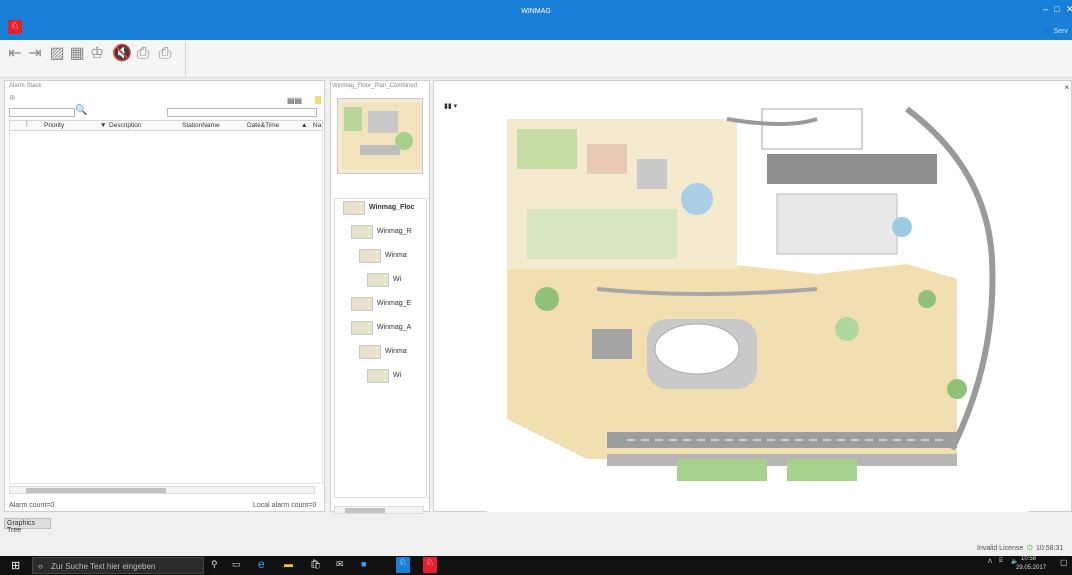 The image size is (1072, 575). I want to click on view-title: Winmag_Floor_Plan_Combined, so click(375, 86).